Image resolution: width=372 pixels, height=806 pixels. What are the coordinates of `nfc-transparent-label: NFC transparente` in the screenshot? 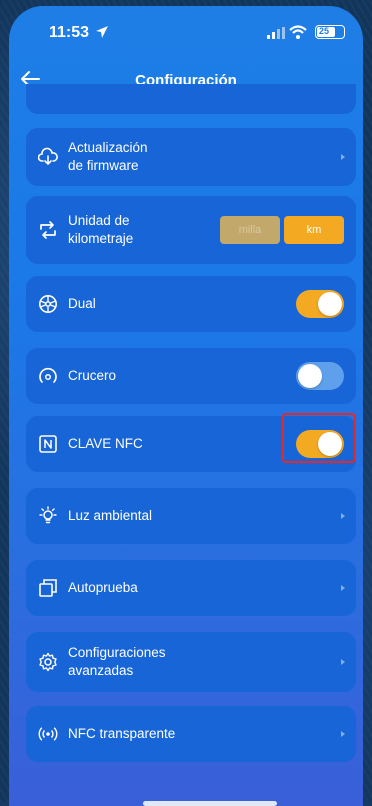 It's located at (122, 733).